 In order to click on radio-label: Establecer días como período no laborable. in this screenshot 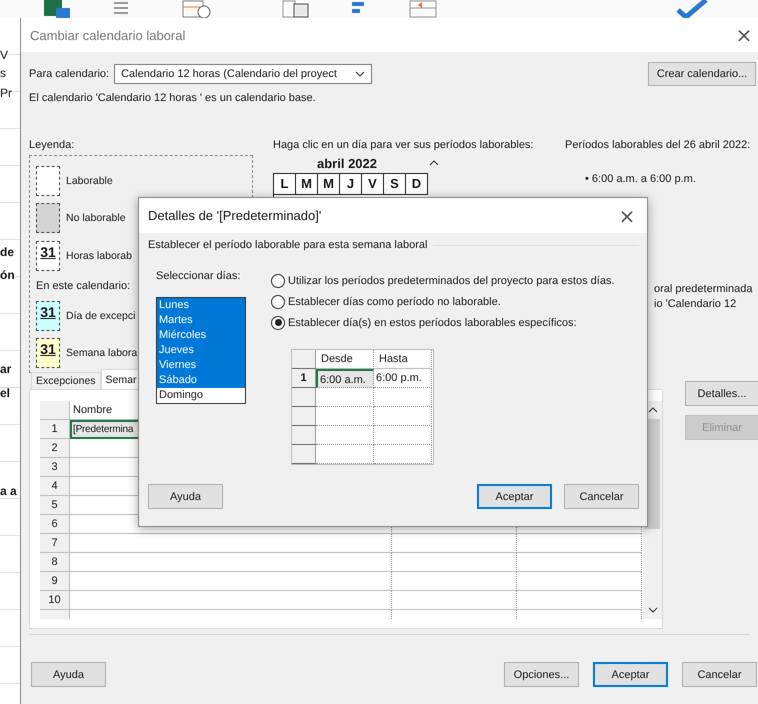, I will do `click(394, 302)`.